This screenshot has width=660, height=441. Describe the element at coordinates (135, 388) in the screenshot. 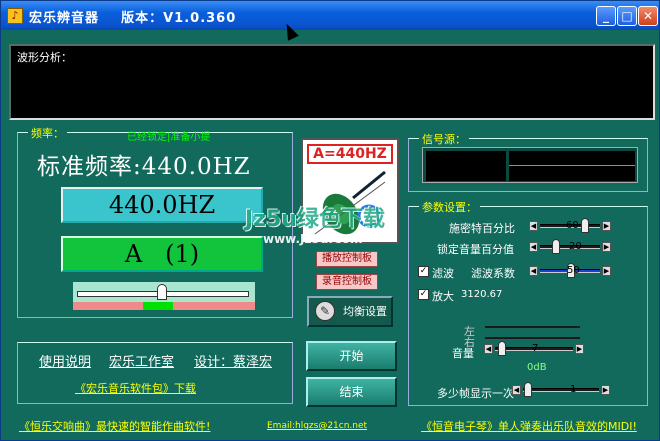

I see `package-download-link: 《宏乐音乐软件包》下载` at that location.